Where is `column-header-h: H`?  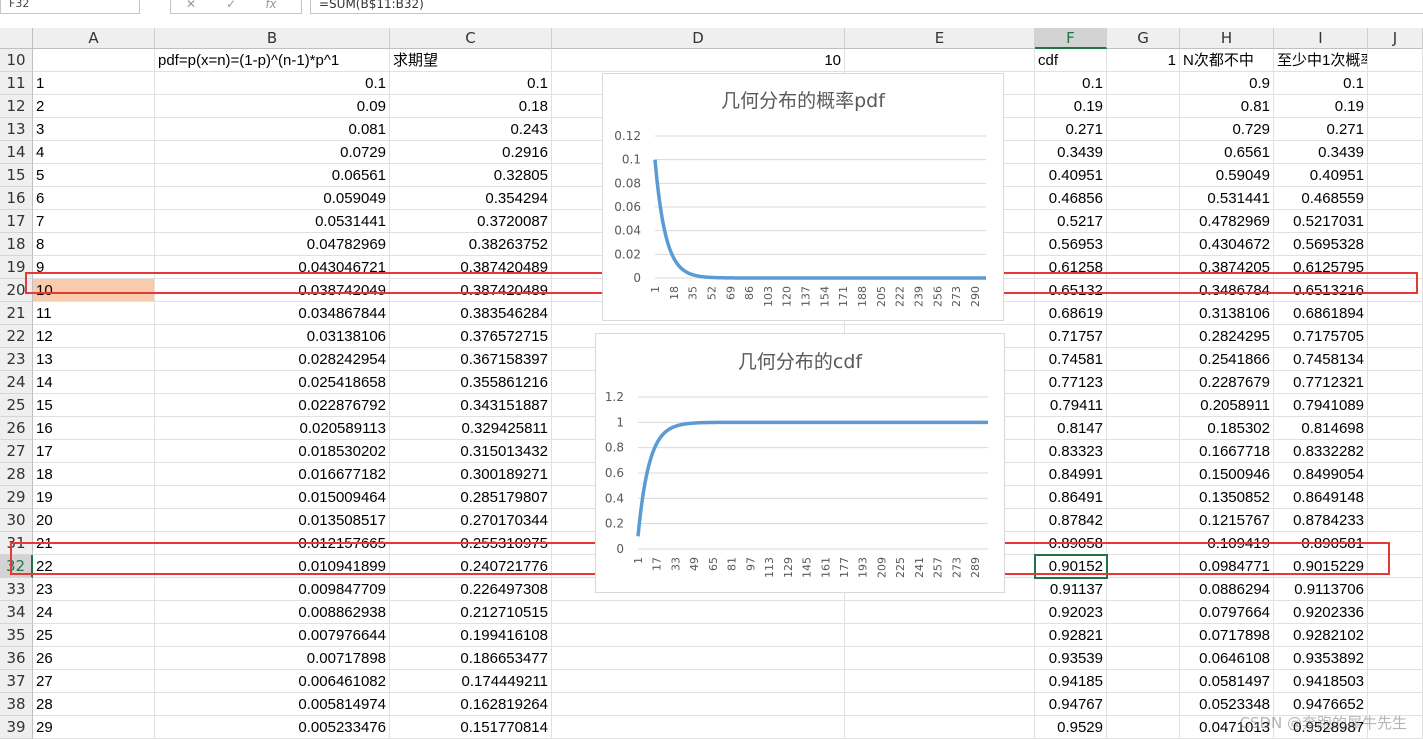
column-header-h: H is located at coordinates (1227, 38).